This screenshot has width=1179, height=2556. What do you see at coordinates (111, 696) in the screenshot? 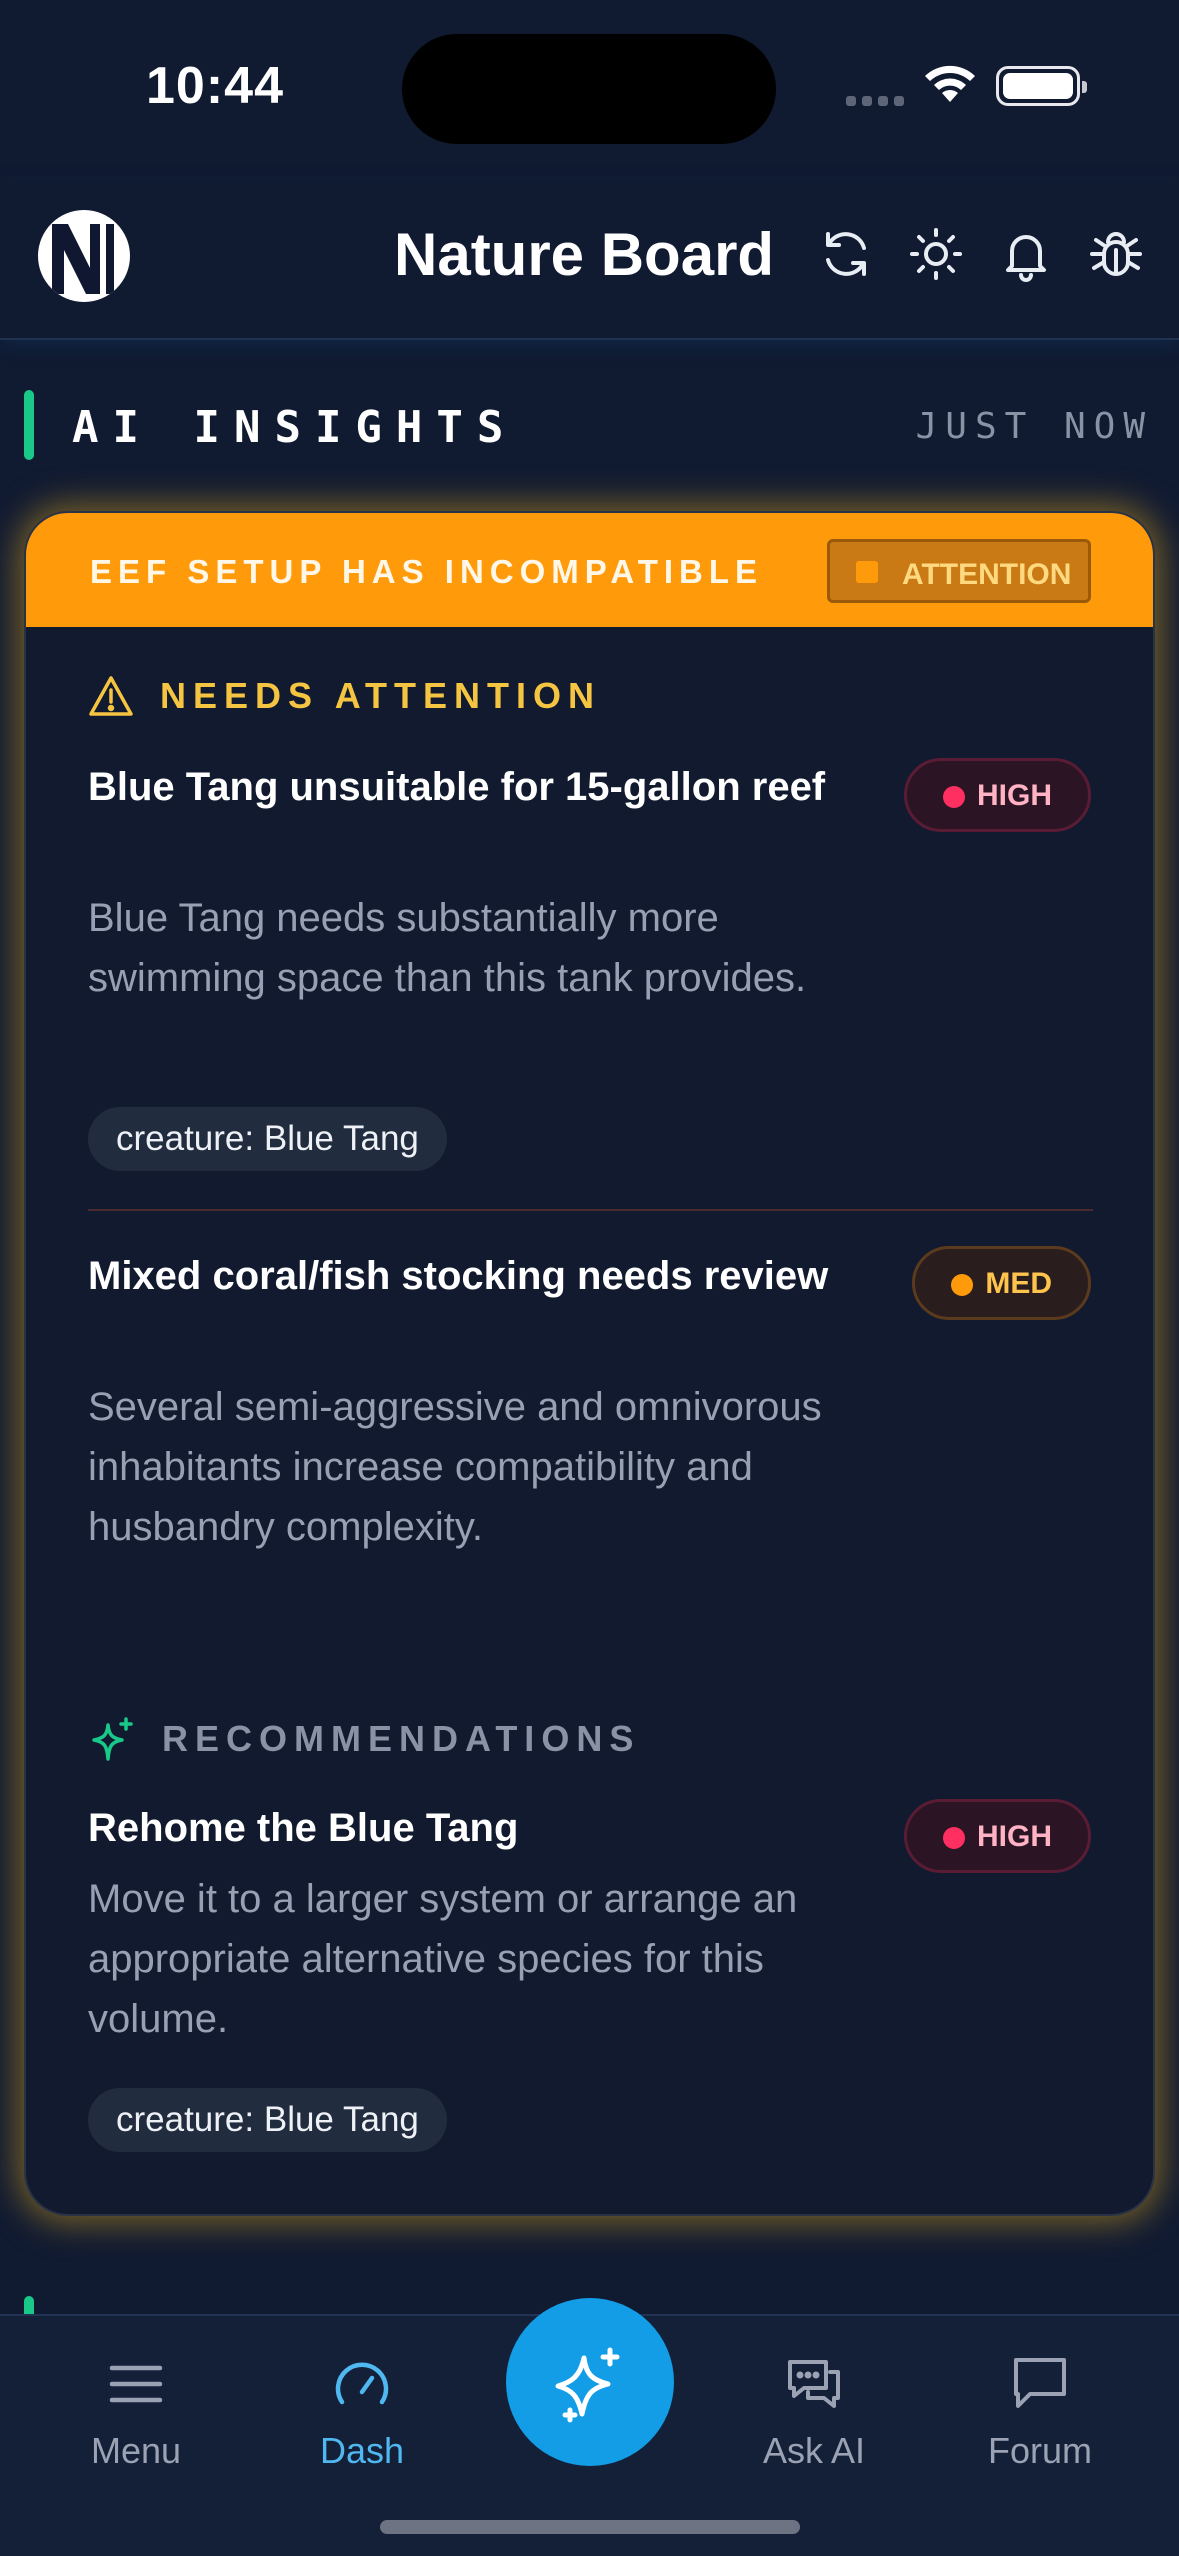
I see `warning-icon` at bounding box center [111, 696].